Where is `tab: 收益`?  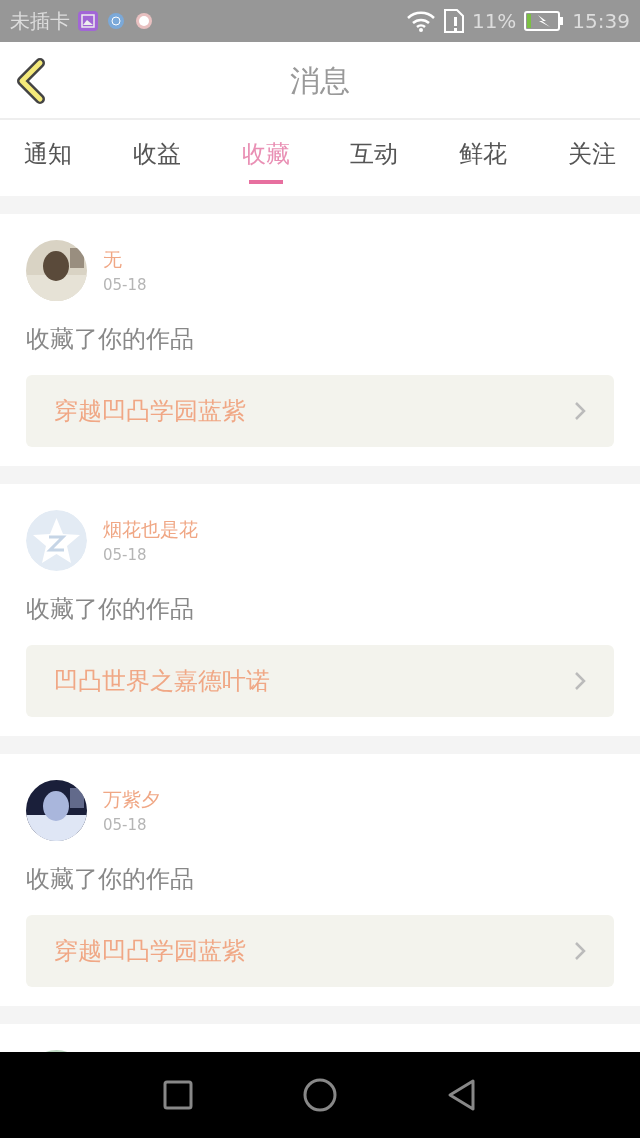 tab: 收益 is located at coordinates (156, 158).